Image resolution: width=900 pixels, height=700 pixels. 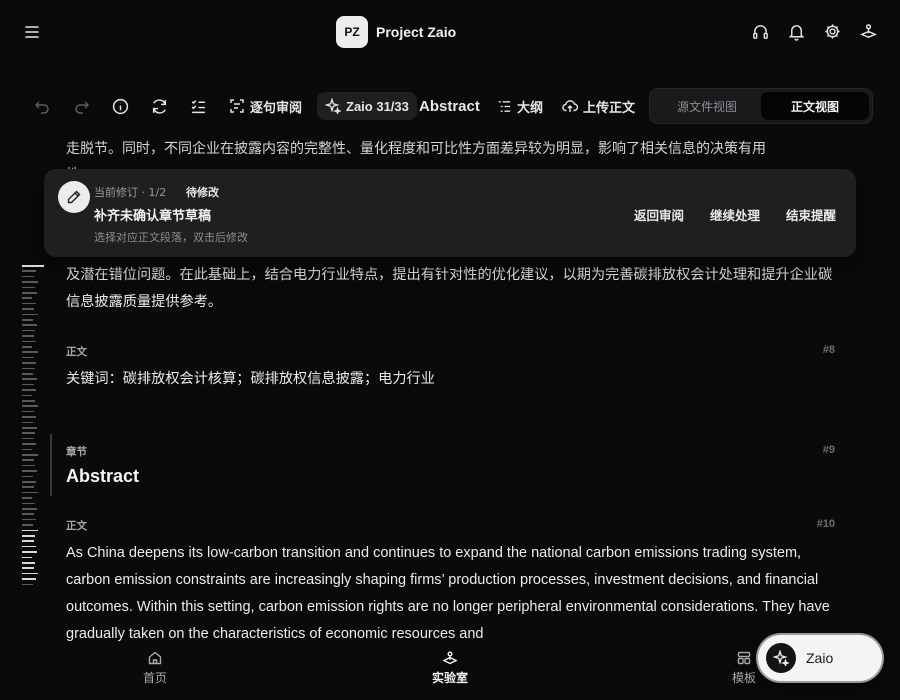 What do you see at coordinates (504, 106) in the screenshot?
I see `outline-icon` at bounding box center [504, 106].